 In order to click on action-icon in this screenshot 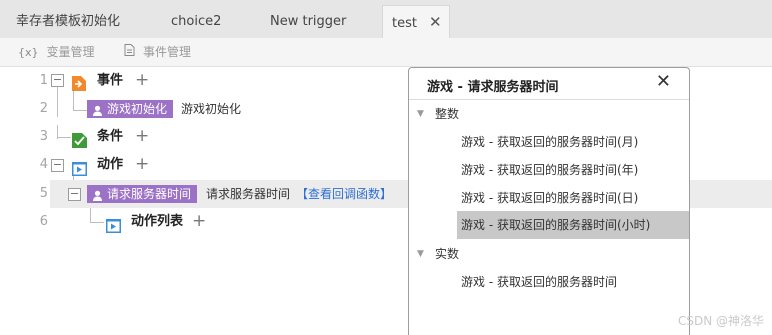, I will do `click(79, 167)`.